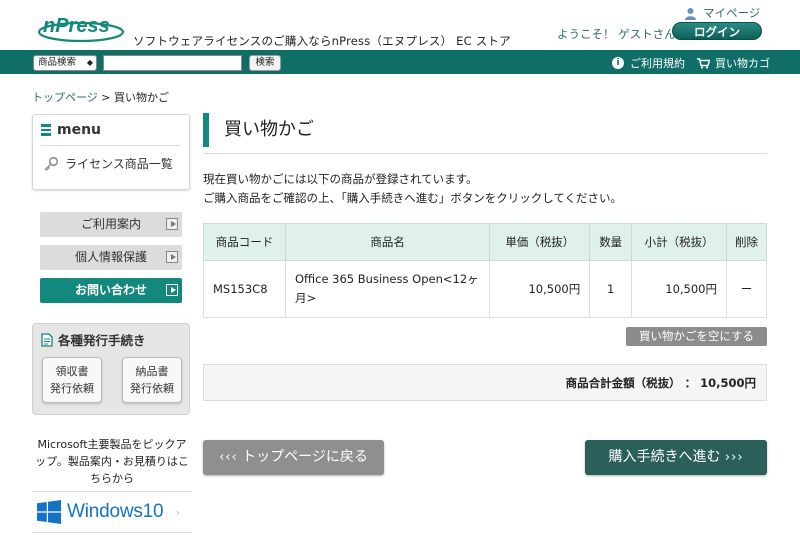  Describe the element at coordinates (387, 242) in the screenshot. I see `col-header-name: 商品名` at that location.